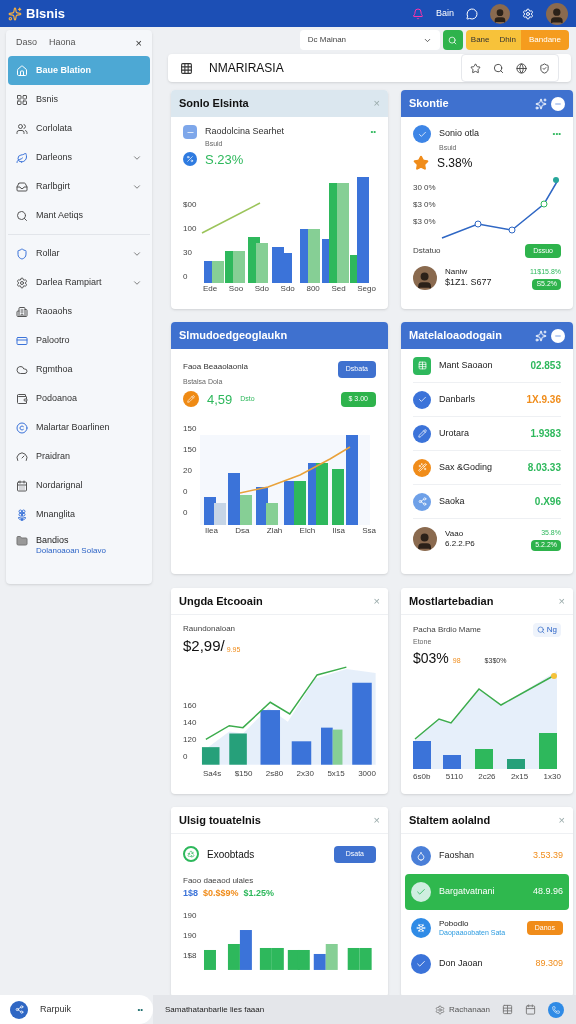 This screenshot has width=576, height=1024. Describe the element at coordinates (547, 856) in the screenshot. I see `row-value: 3.53.39` at that location.